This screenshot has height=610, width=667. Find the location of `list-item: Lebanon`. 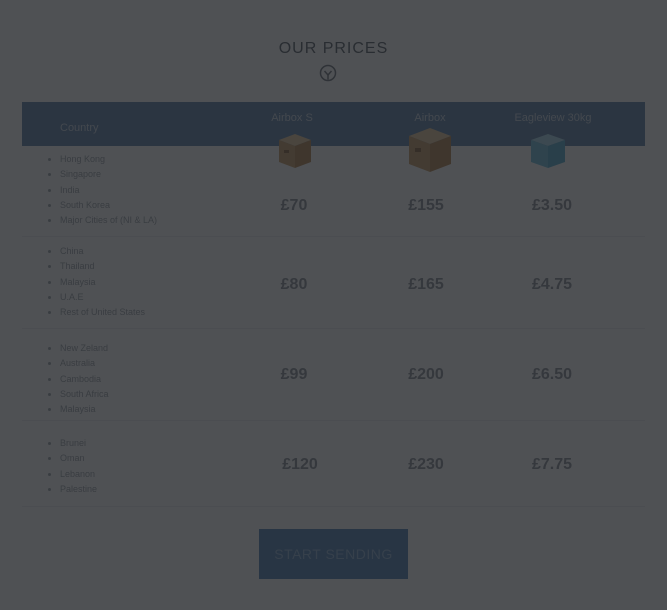

list-item: Lebanon is located at coordinates (78, 474).